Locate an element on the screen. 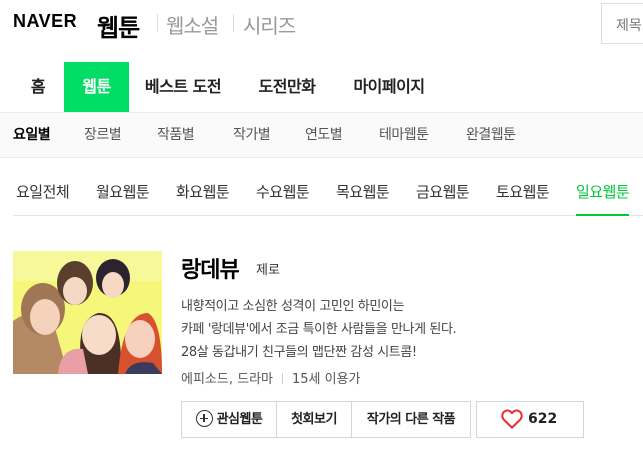 The image size is (643, 454). main-nav: 홈 웹툰 베스트 도전 도전만화 마이페이지 is located at coordinates (321, 87).